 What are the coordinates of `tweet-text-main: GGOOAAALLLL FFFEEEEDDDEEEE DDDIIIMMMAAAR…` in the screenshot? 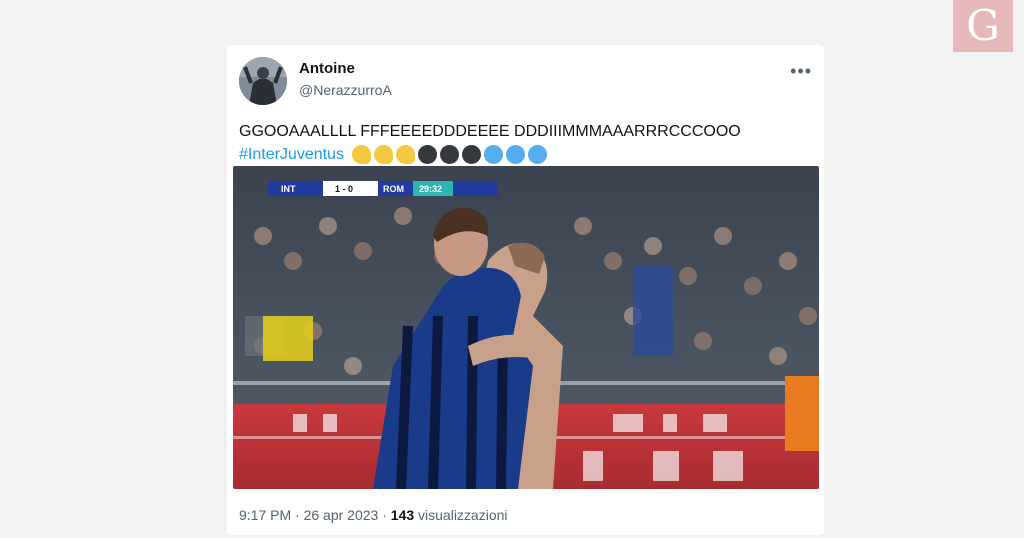 It's located at (490, 131).